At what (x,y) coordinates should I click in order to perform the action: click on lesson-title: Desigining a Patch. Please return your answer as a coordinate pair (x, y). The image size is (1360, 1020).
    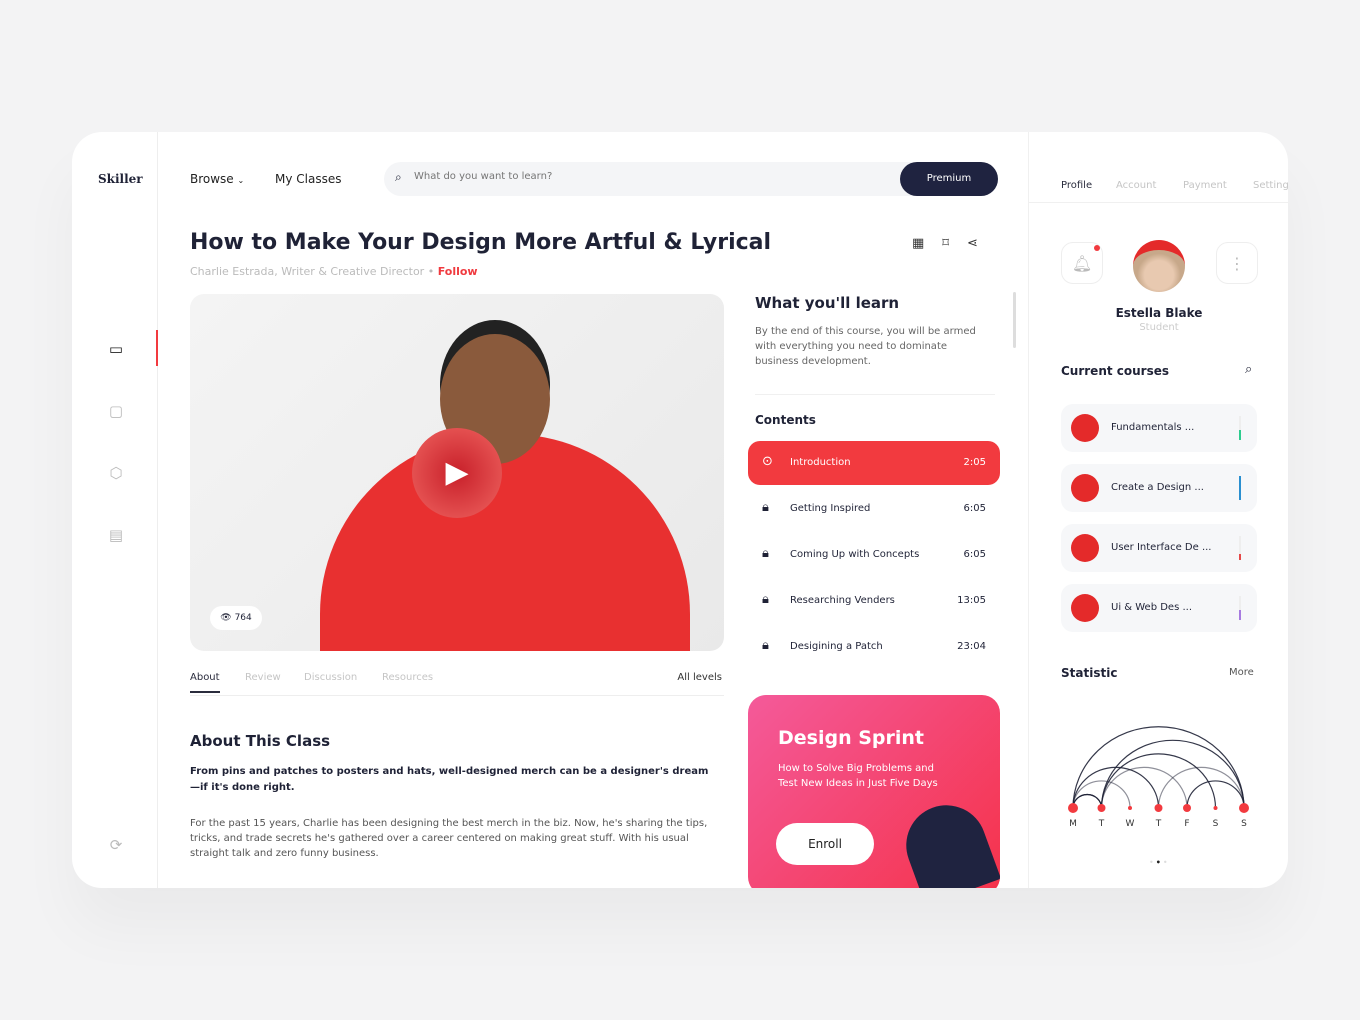
    Looking at the image, I should click on (836, 646).